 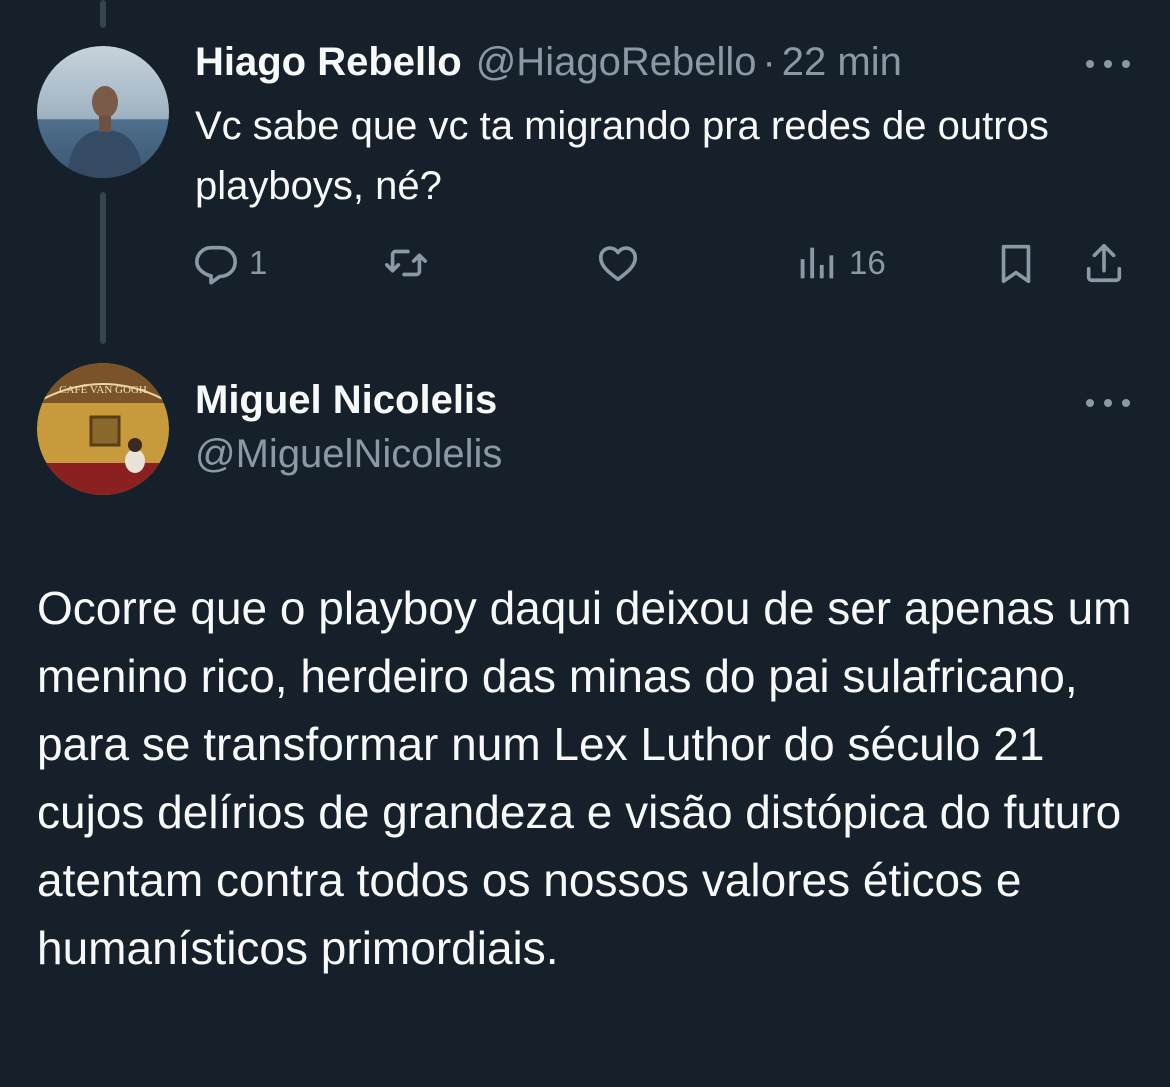 I want to click on heart-icon, so click(x=618, y=264).